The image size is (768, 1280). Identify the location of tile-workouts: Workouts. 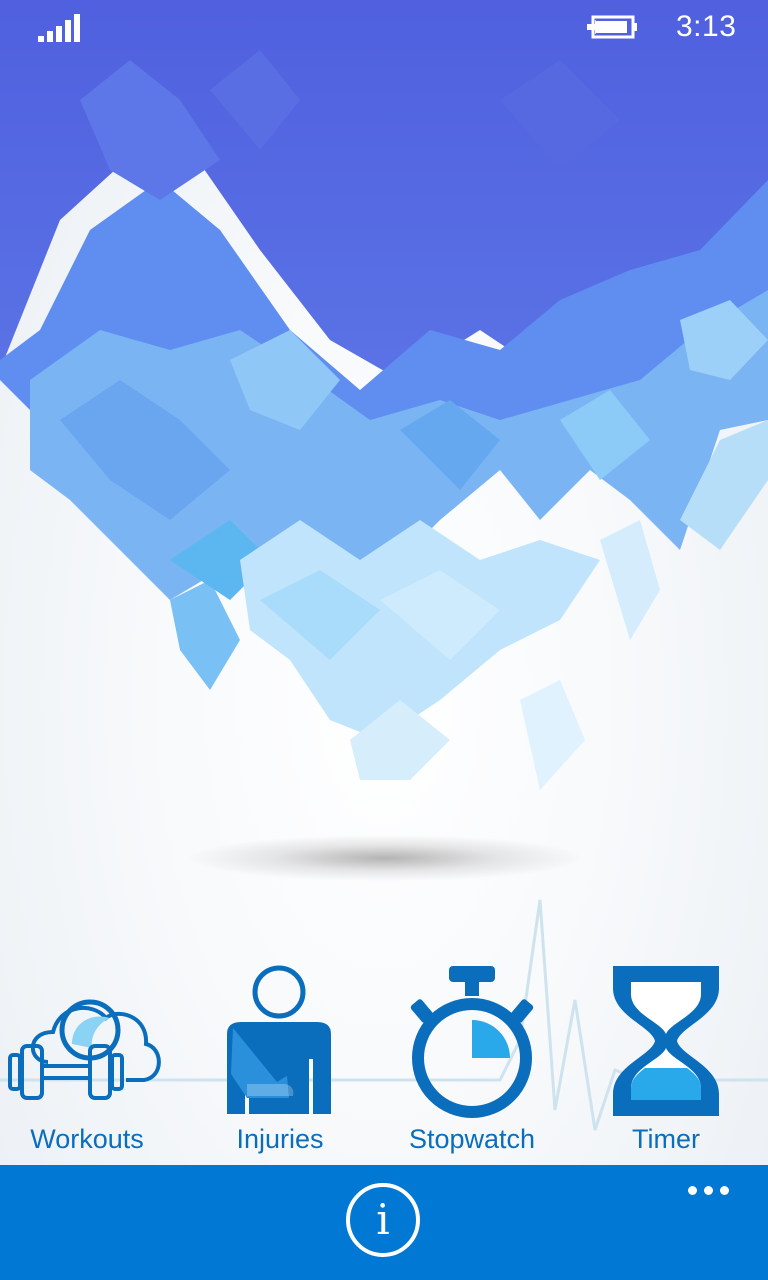
(87, 1060).